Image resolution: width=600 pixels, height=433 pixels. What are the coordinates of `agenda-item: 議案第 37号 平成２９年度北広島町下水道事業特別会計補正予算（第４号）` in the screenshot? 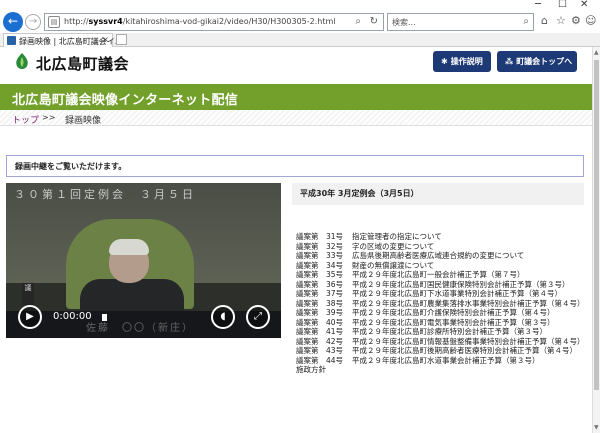 It's located at (442, 294).